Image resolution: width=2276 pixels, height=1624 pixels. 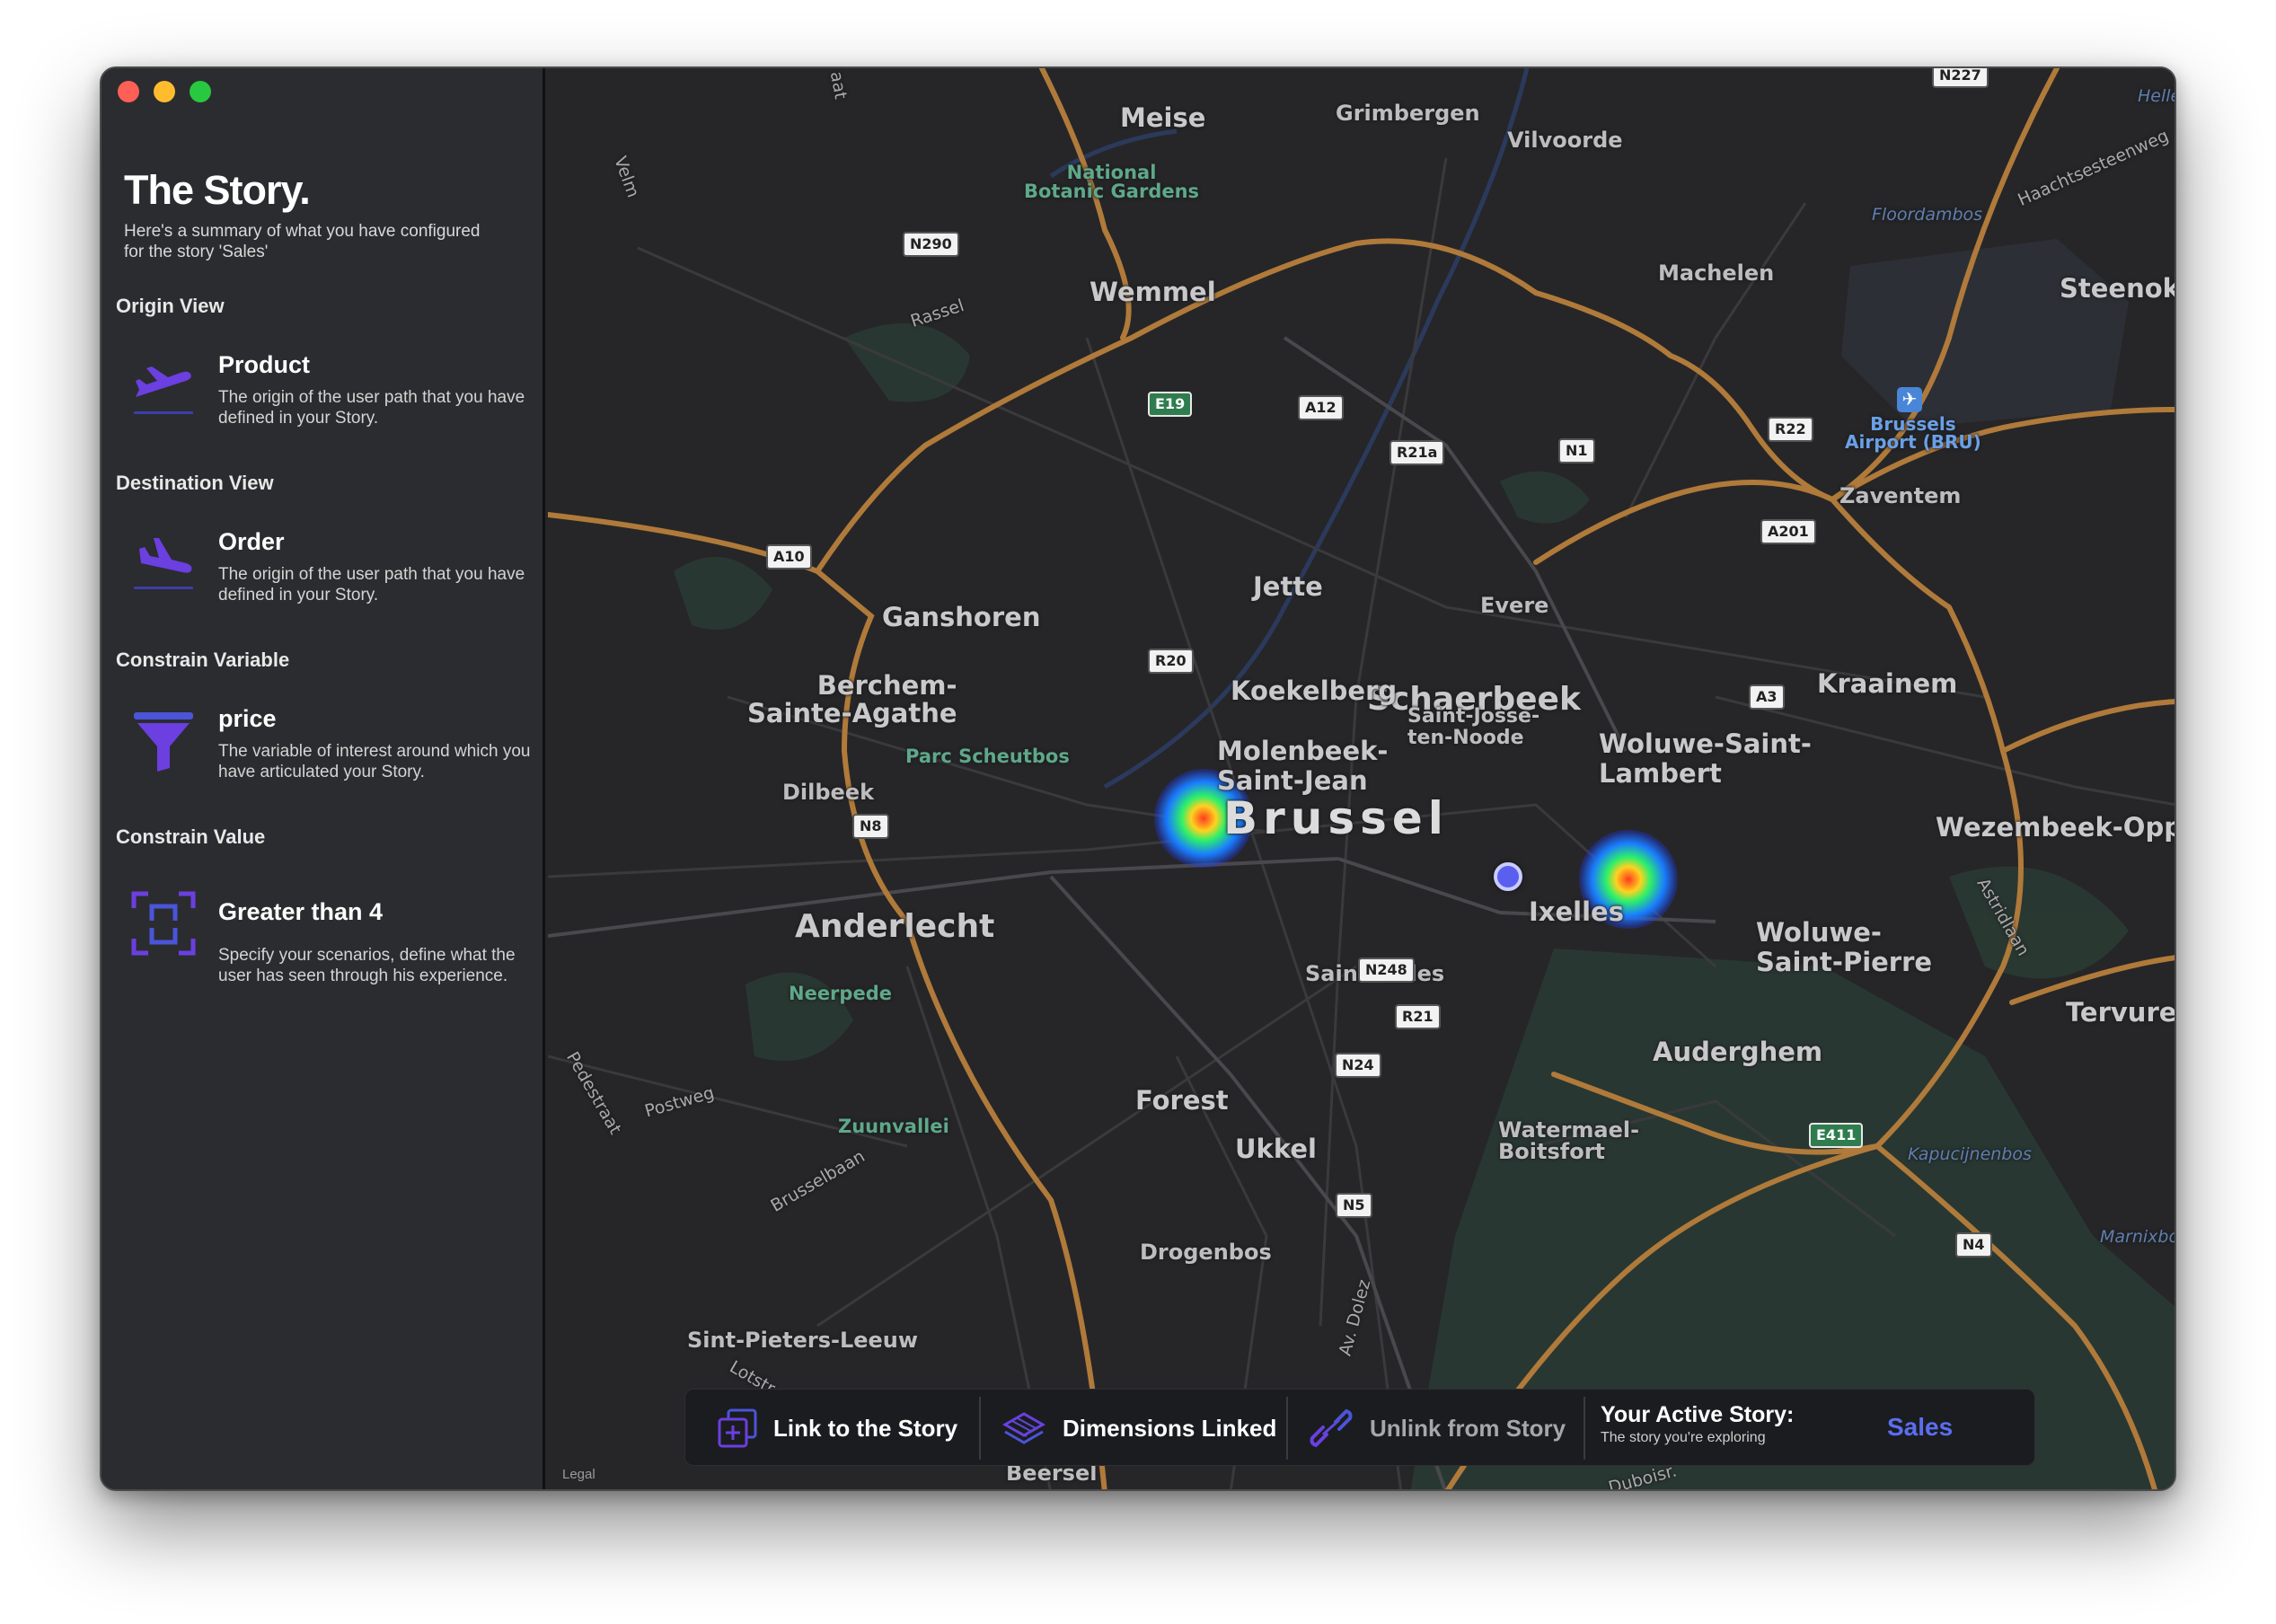 I want to click on place-label: Tervuren, so click(x=2121, y=1012).